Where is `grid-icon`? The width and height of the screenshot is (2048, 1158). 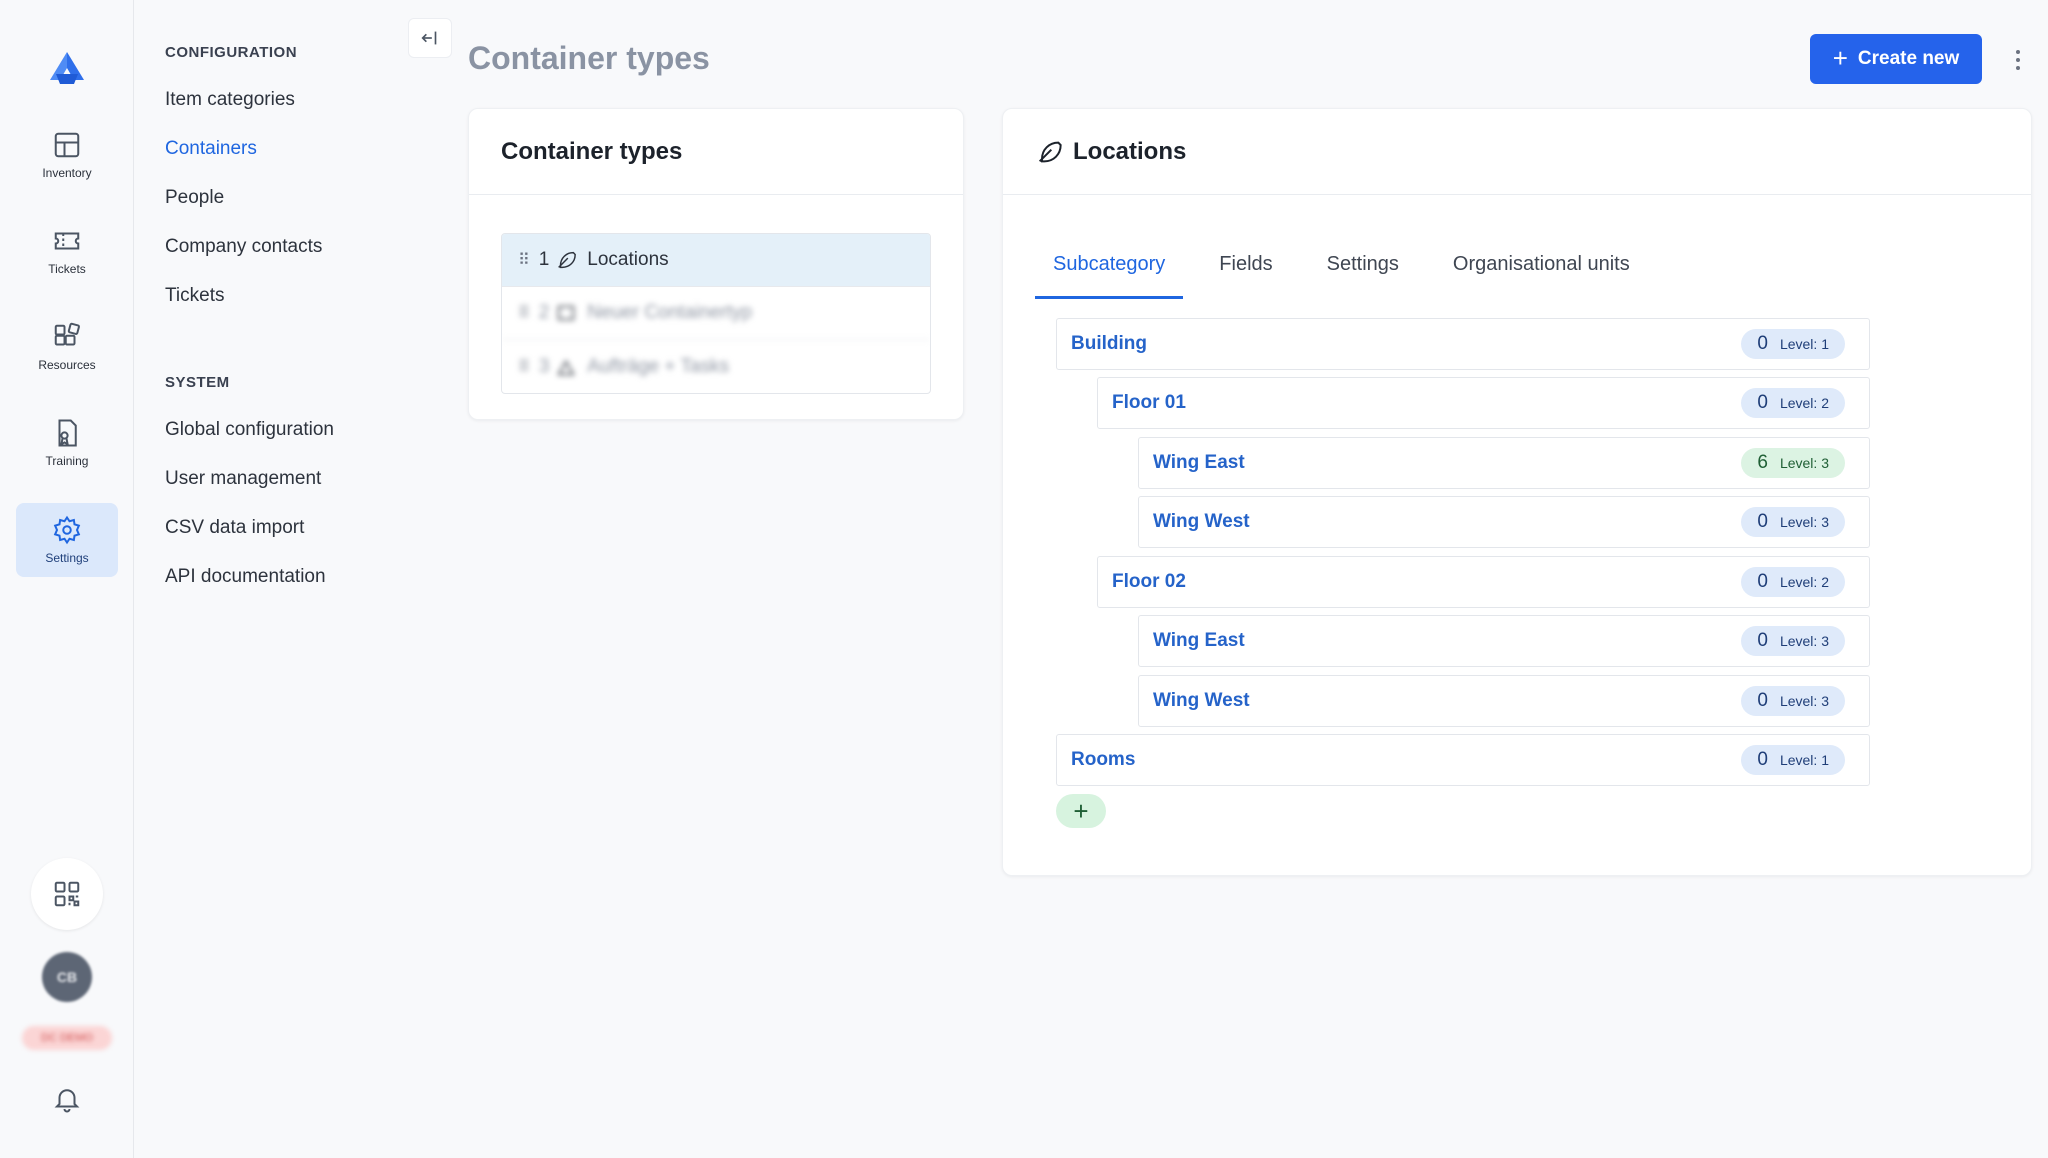
grid-icon is located at coordinates (67, 145).